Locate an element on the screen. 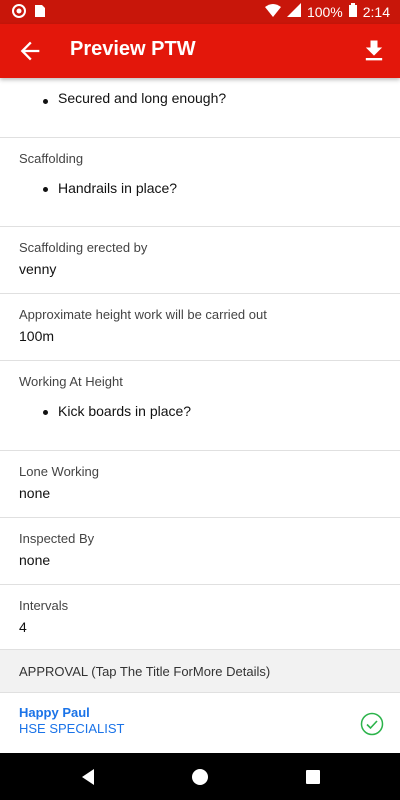  recents-nav-icon is located at coordinates (313, 777).